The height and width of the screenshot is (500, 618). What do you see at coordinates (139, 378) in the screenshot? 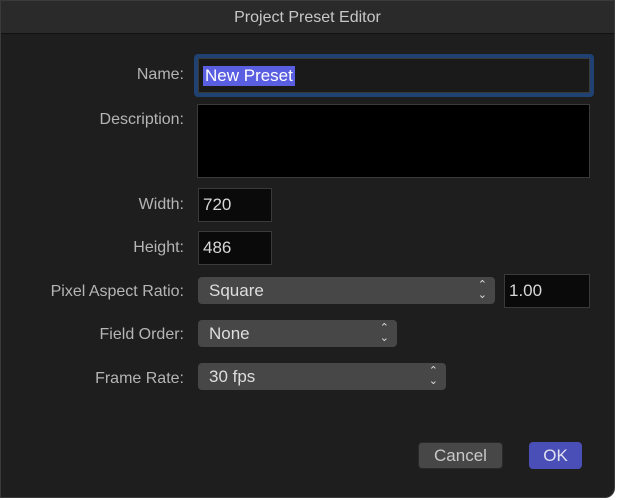
I see `frame-rate-label: Frame Rate:` at bounding box center [139, 378].